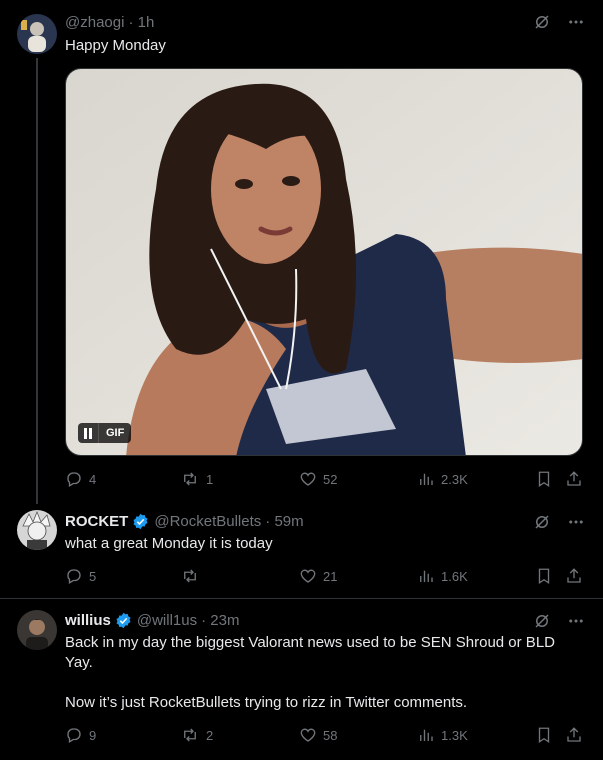 The height and width of the screenshot is (760, 603). Describe the element at coordinates (330, 735) in the screenshot. I see `like-count: 58` at that location.